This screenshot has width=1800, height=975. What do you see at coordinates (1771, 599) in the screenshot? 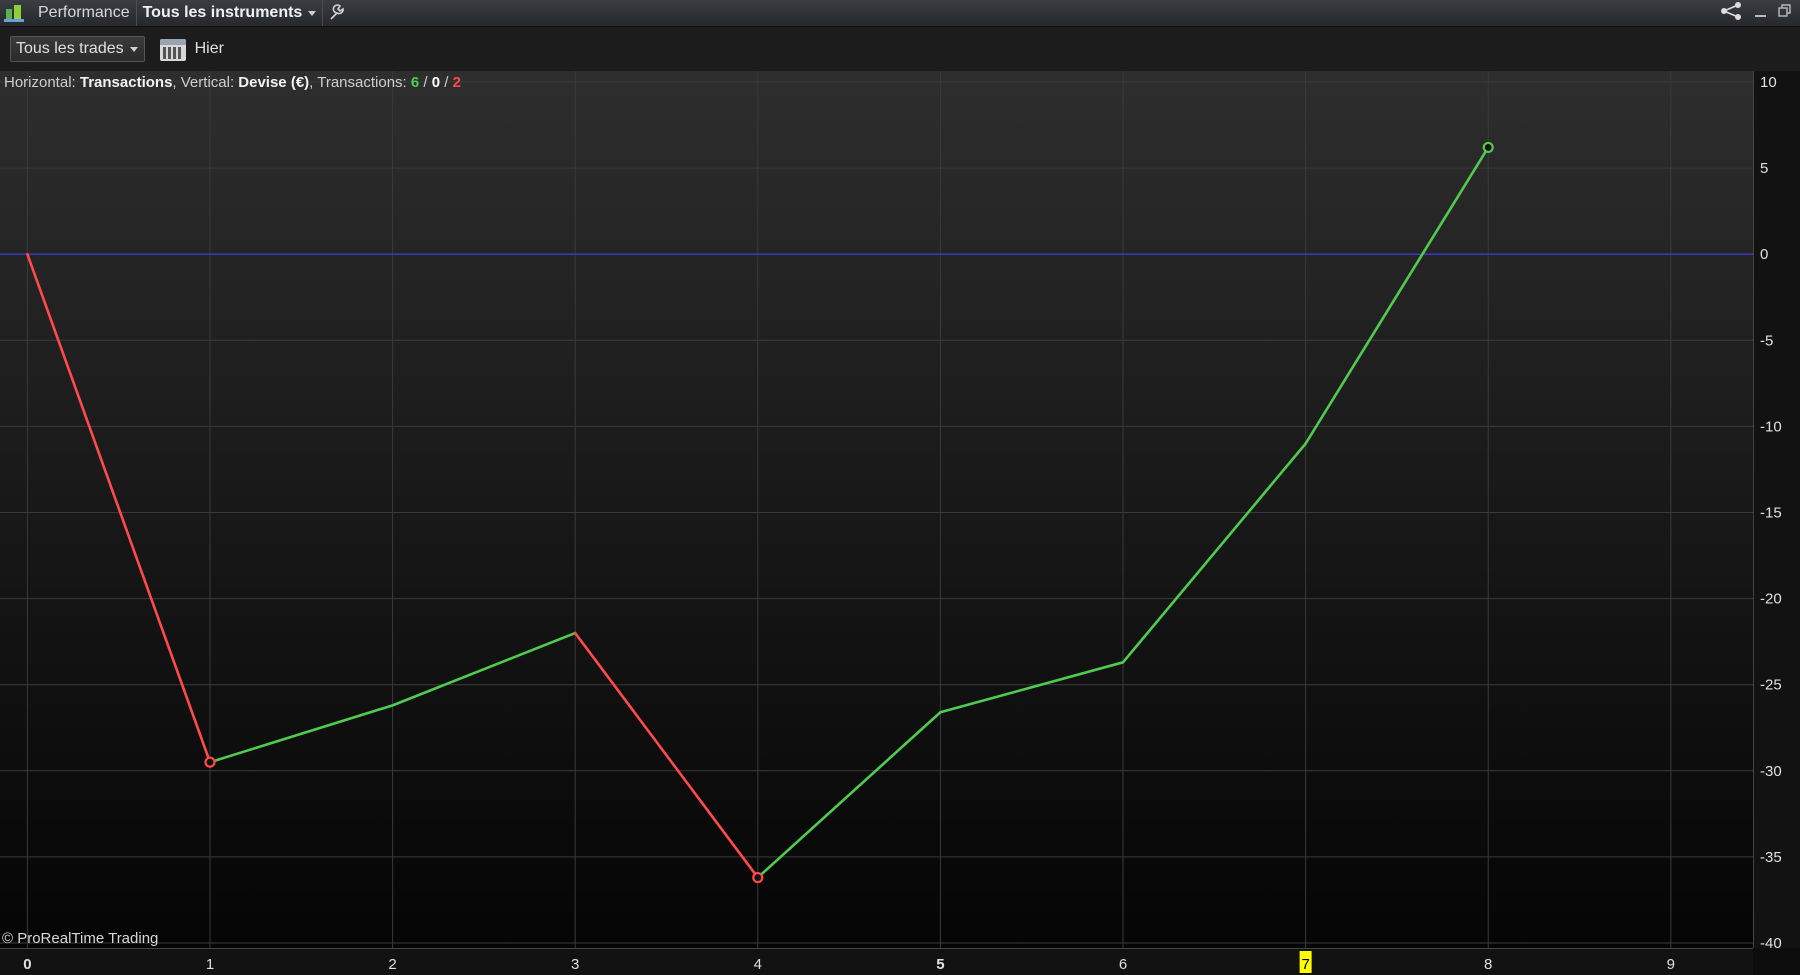
I see `y-tick-label: -20` at bounding box center [1771, 599].